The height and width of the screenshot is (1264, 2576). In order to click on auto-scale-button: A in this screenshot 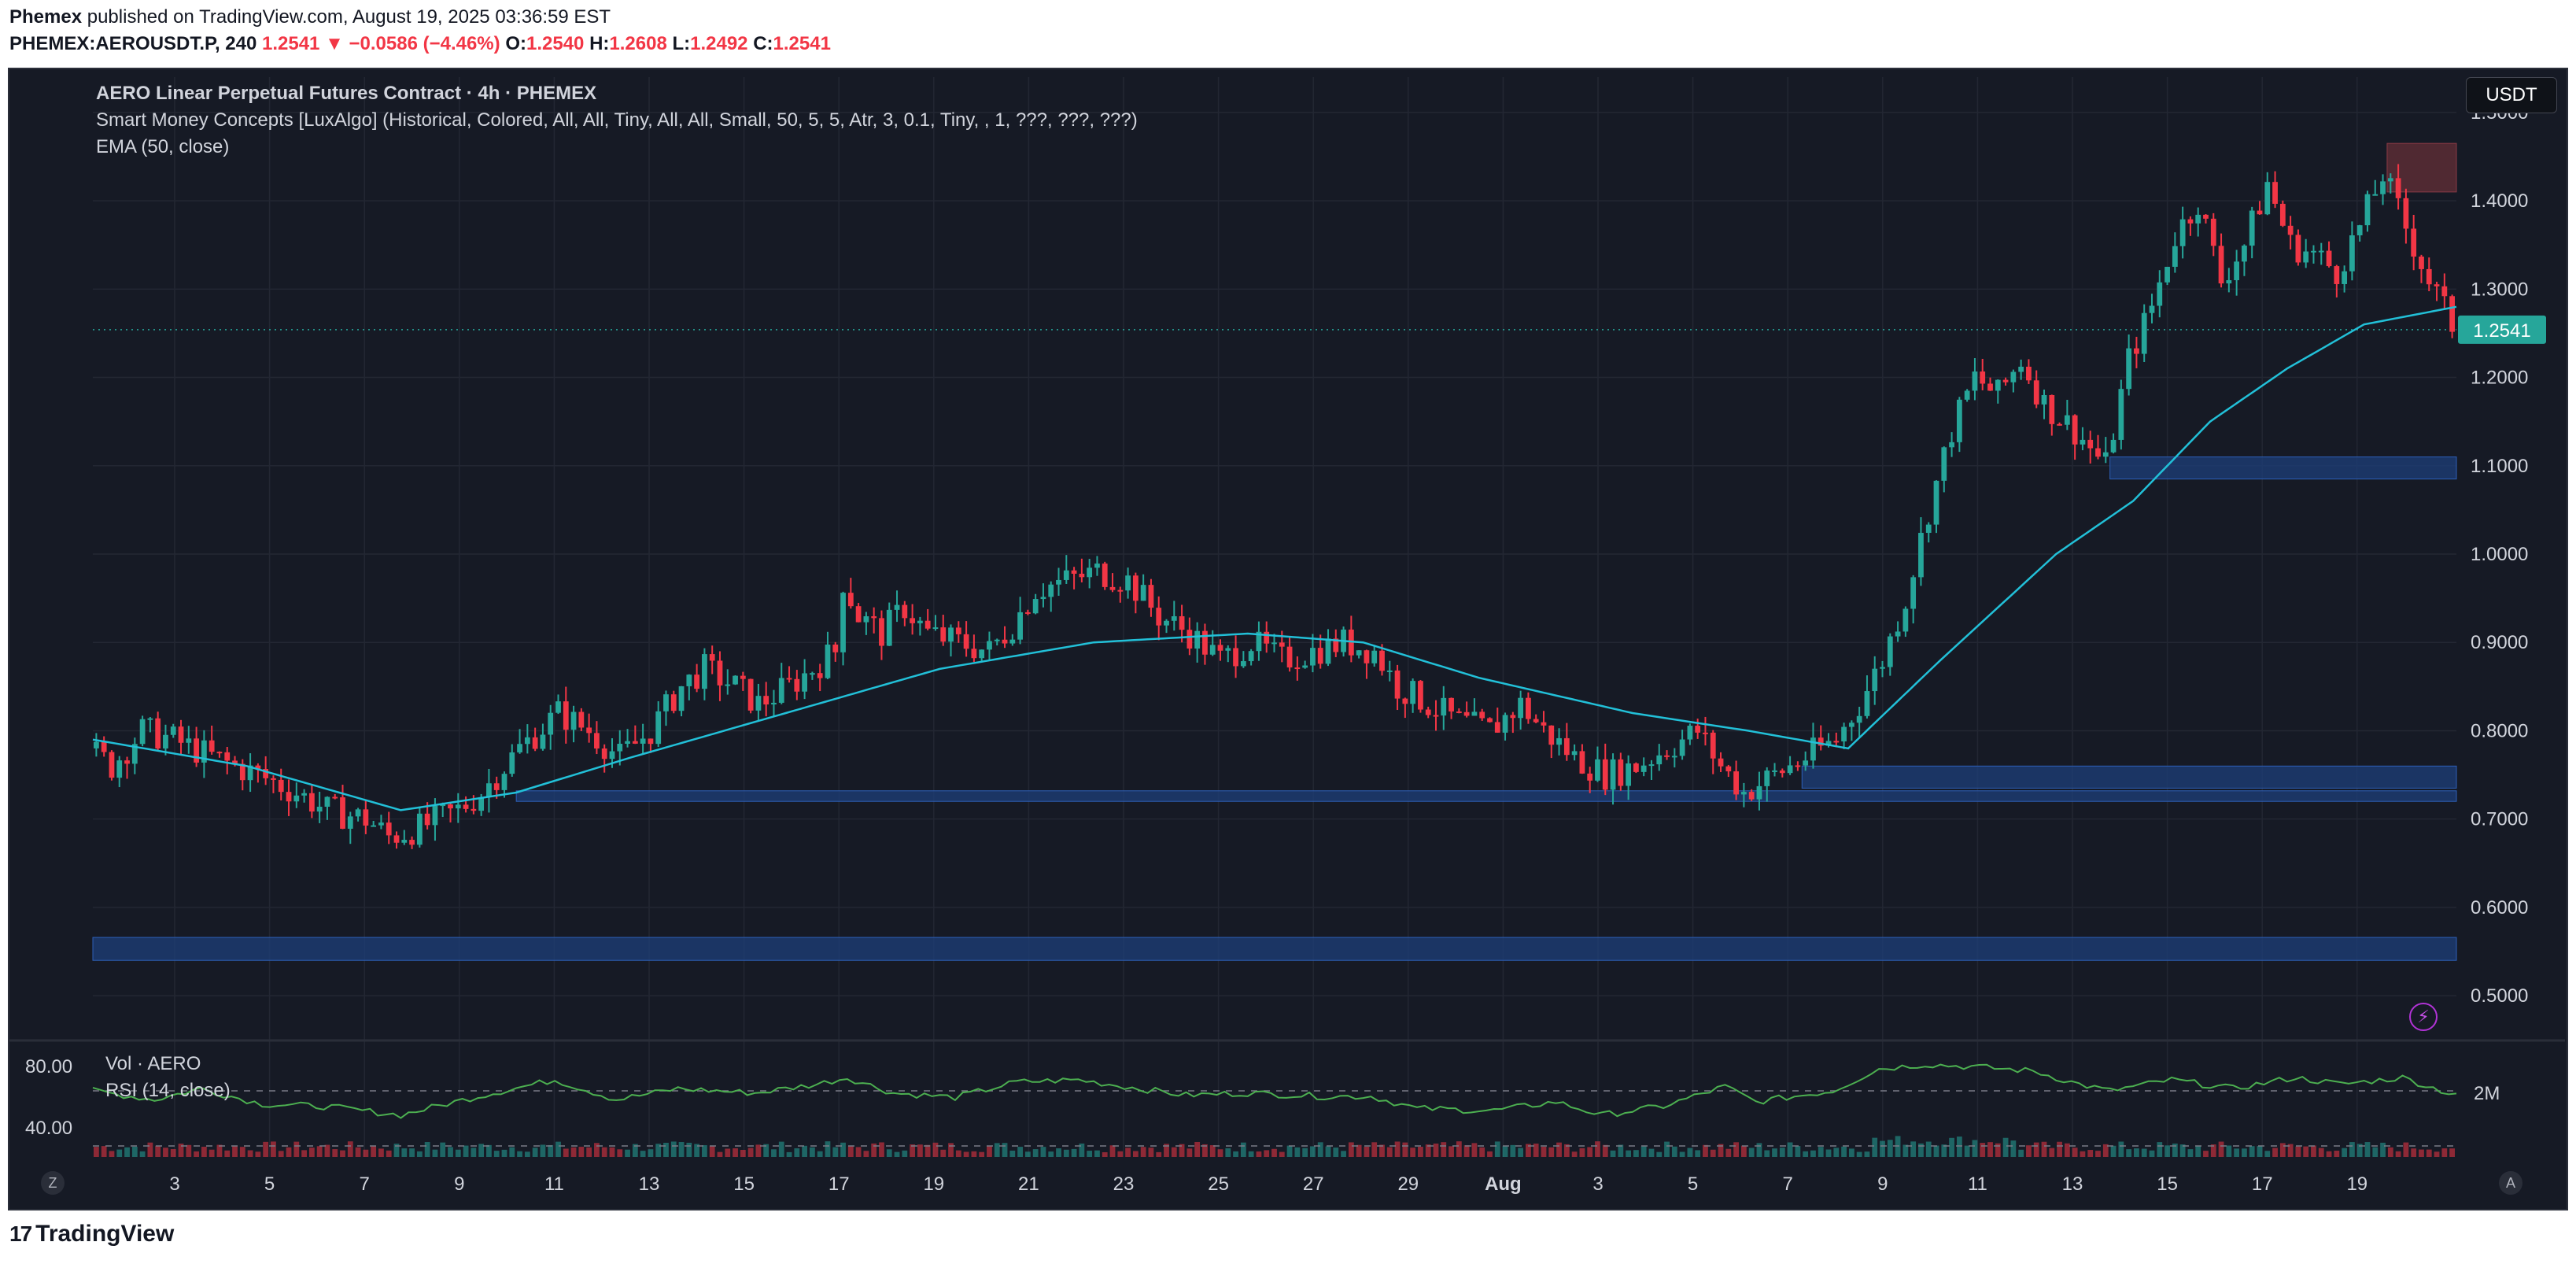, I will do `click(2510, 1183)`.